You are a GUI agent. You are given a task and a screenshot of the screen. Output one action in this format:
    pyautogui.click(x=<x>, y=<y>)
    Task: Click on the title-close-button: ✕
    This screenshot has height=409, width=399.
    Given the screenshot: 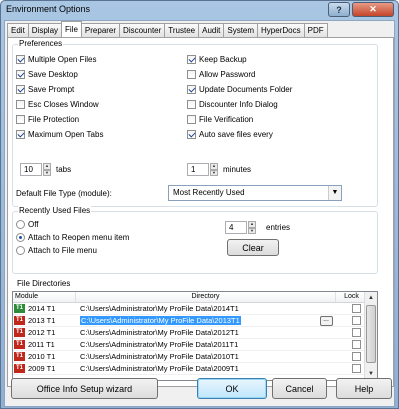 What is the action you would take?
    pyautogui.click(x=373, y=9)
    